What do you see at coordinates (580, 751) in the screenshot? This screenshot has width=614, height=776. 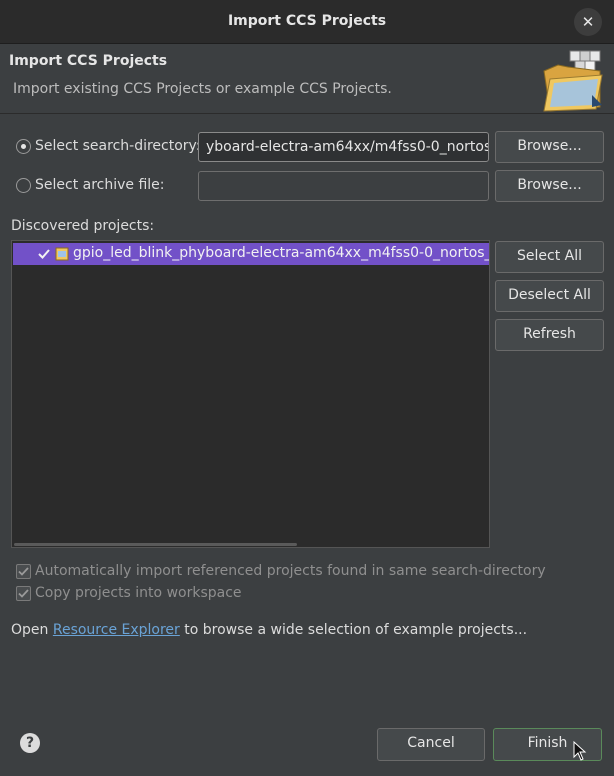 I see `mouse-pointer-icon` at bounding box center [580, 751].